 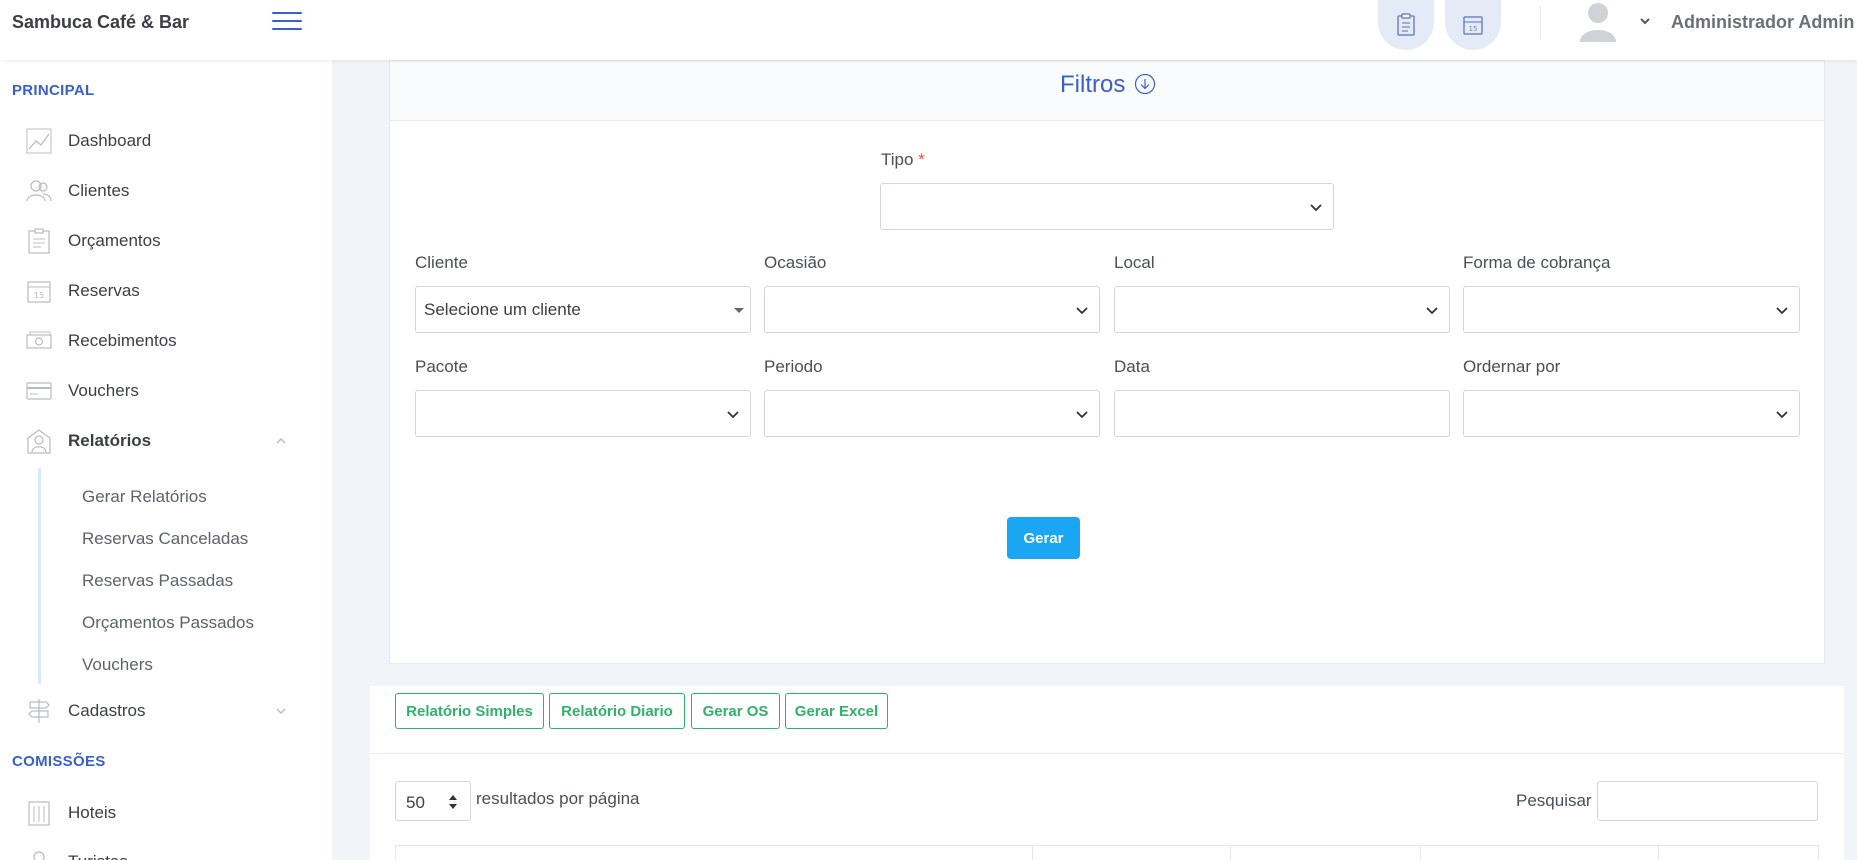 What do you see at coordinates (469, 711) in the screenshot?
I see `relatorio-simples-button: Relatório Simples` at bounding box center [469, 711].